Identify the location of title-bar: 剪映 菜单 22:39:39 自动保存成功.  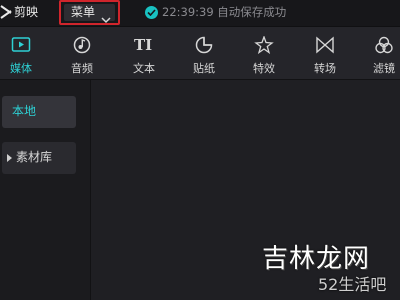
(200, 13).